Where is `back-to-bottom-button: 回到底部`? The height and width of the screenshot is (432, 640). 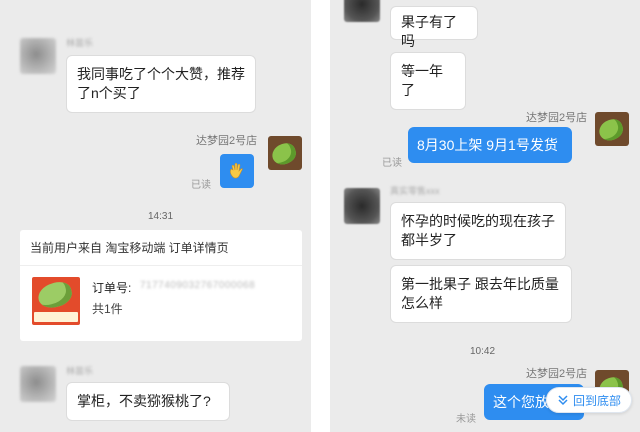
back-to-bottom-button: 回到底部 is located at coordinates (588, 400).